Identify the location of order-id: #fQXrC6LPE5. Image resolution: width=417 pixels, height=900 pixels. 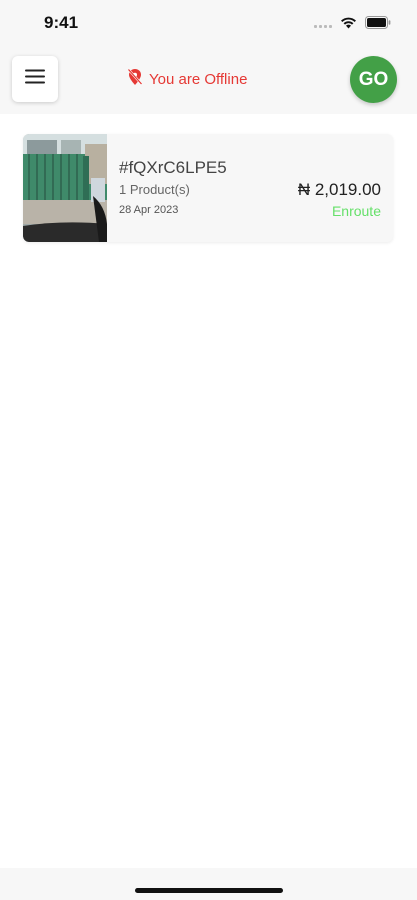
(173, 167).